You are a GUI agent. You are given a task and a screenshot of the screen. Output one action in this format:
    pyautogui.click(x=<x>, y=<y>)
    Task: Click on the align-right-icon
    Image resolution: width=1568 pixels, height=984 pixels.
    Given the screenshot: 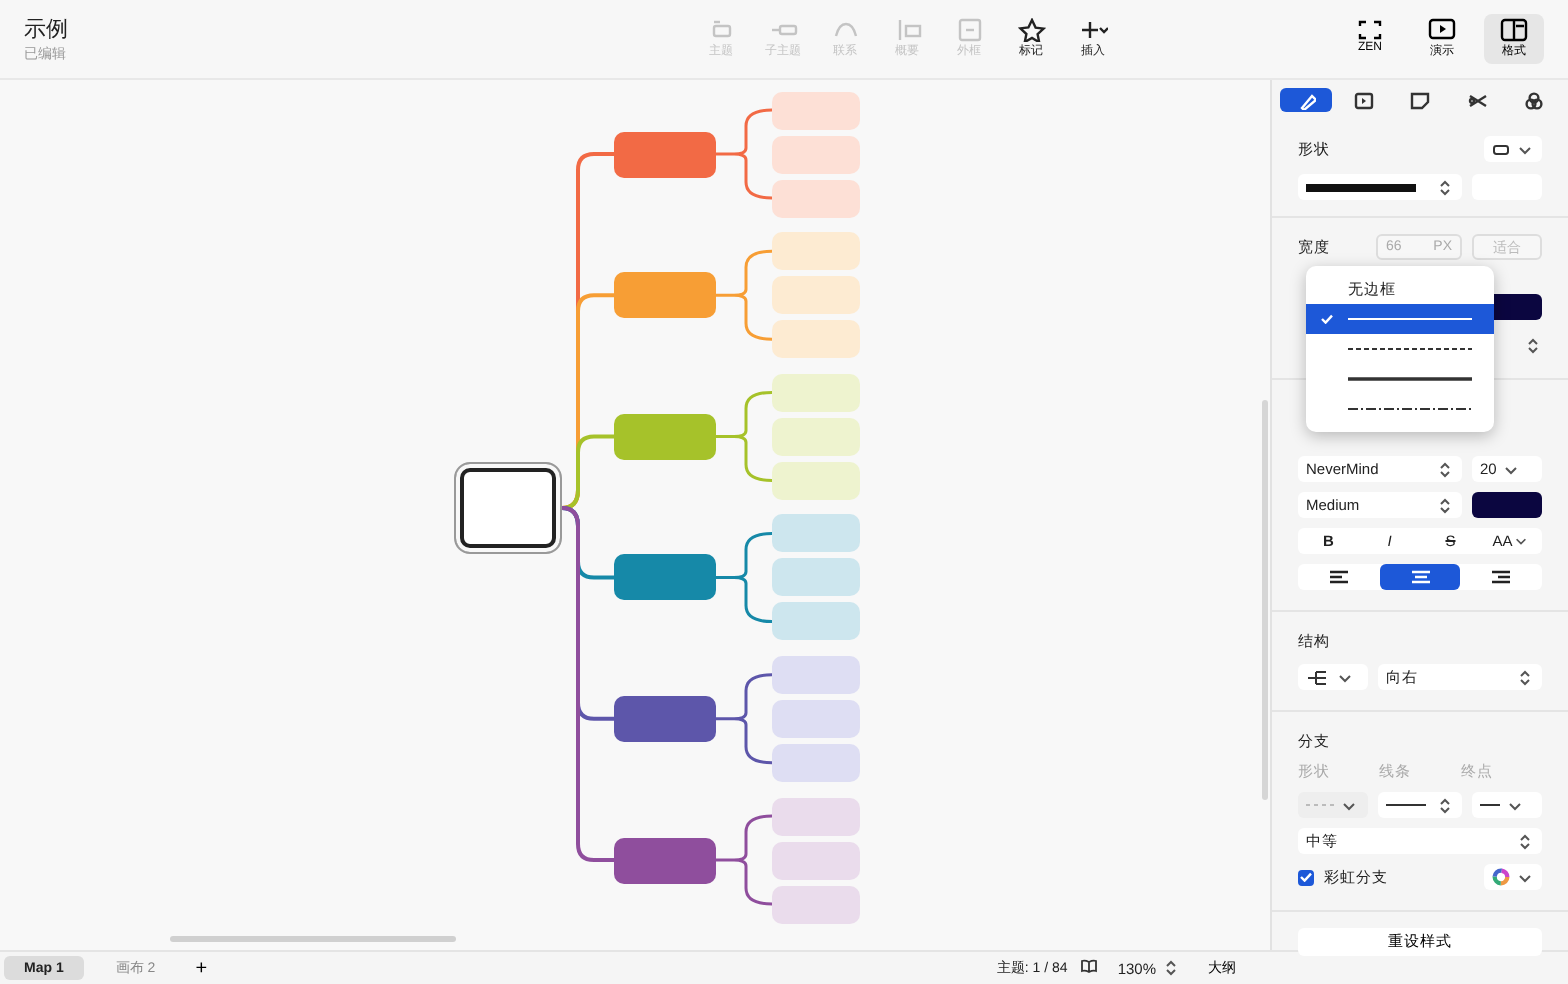 What is the action you would take?
    pyautogui.click(x=1501, y=577)
    